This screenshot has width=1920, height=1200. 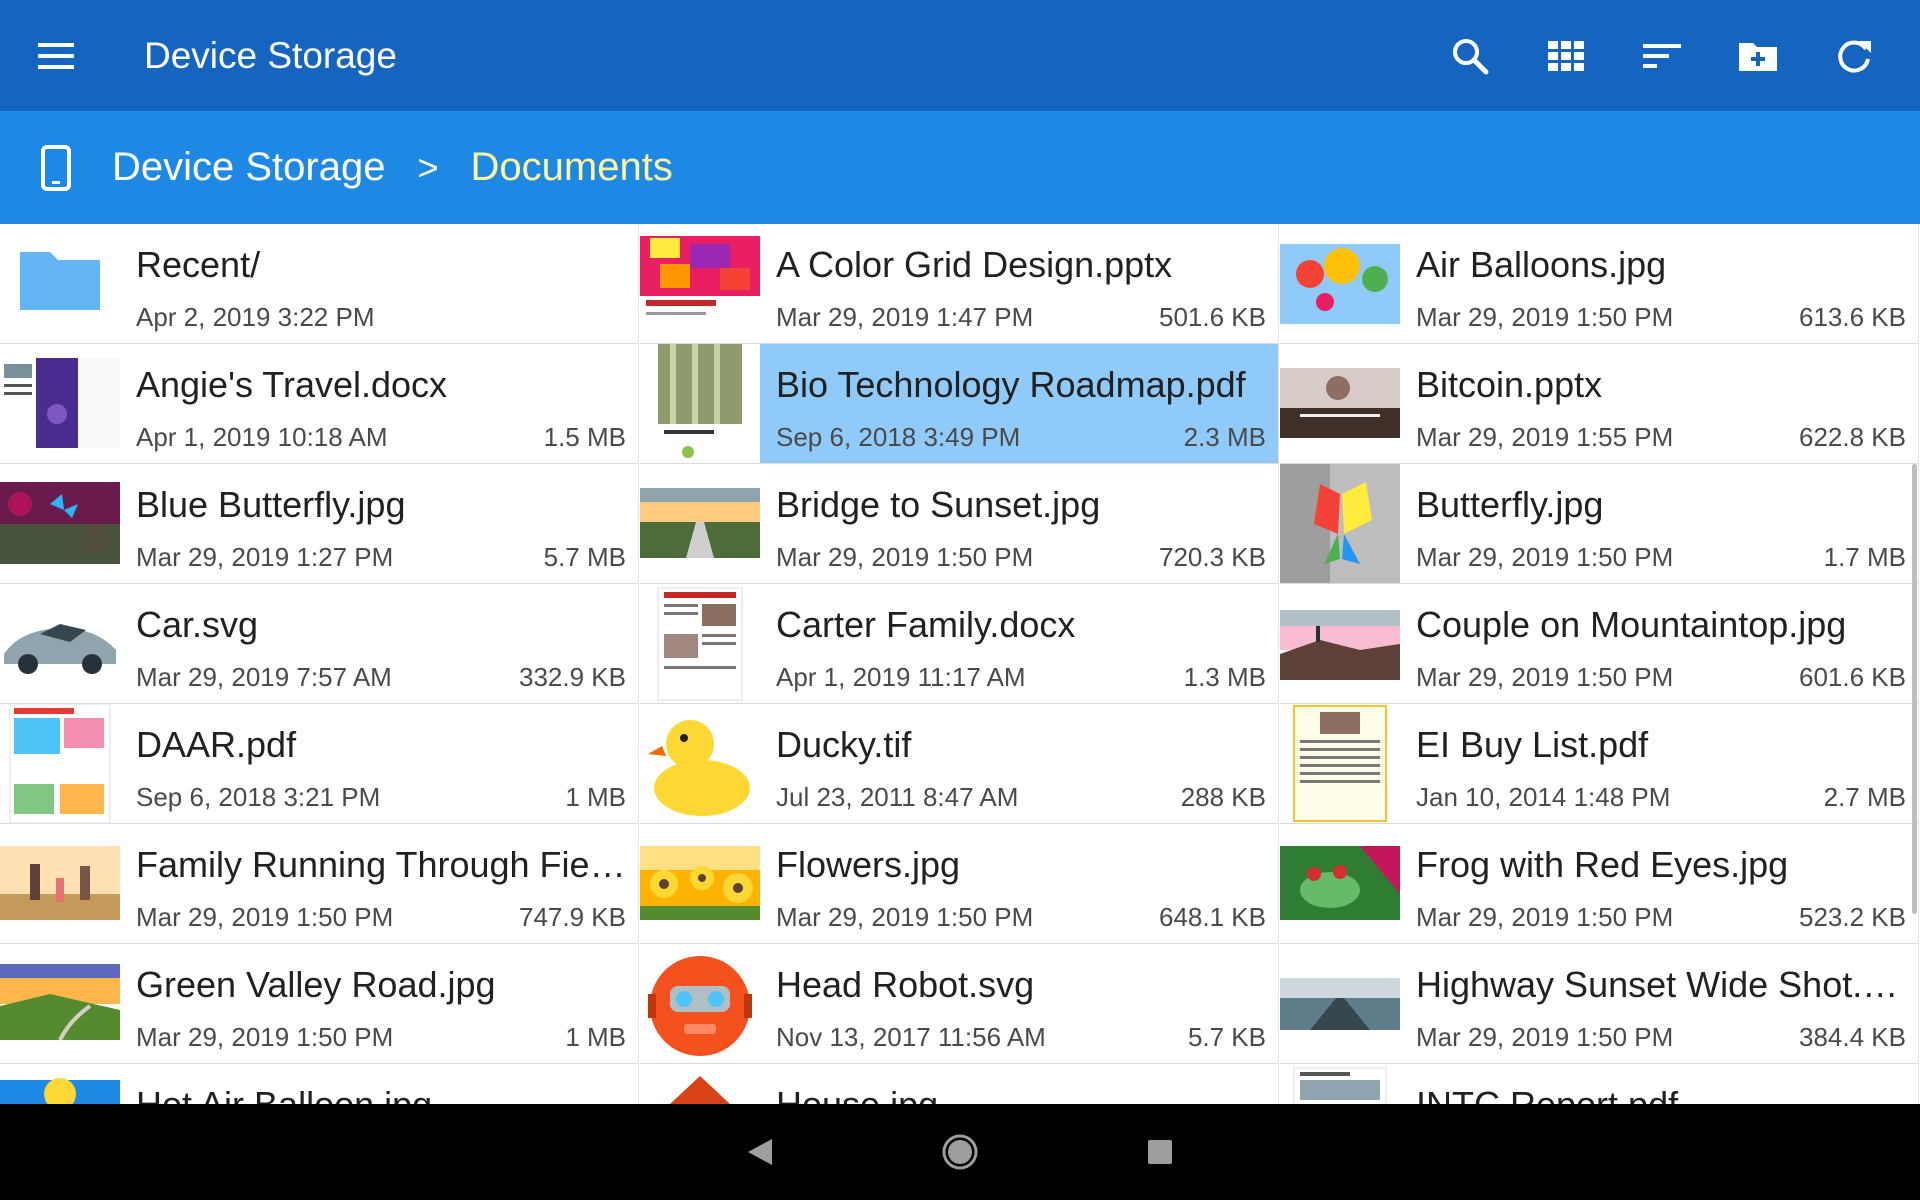 I want to click on search-icon, so click(x=1471, y=56).